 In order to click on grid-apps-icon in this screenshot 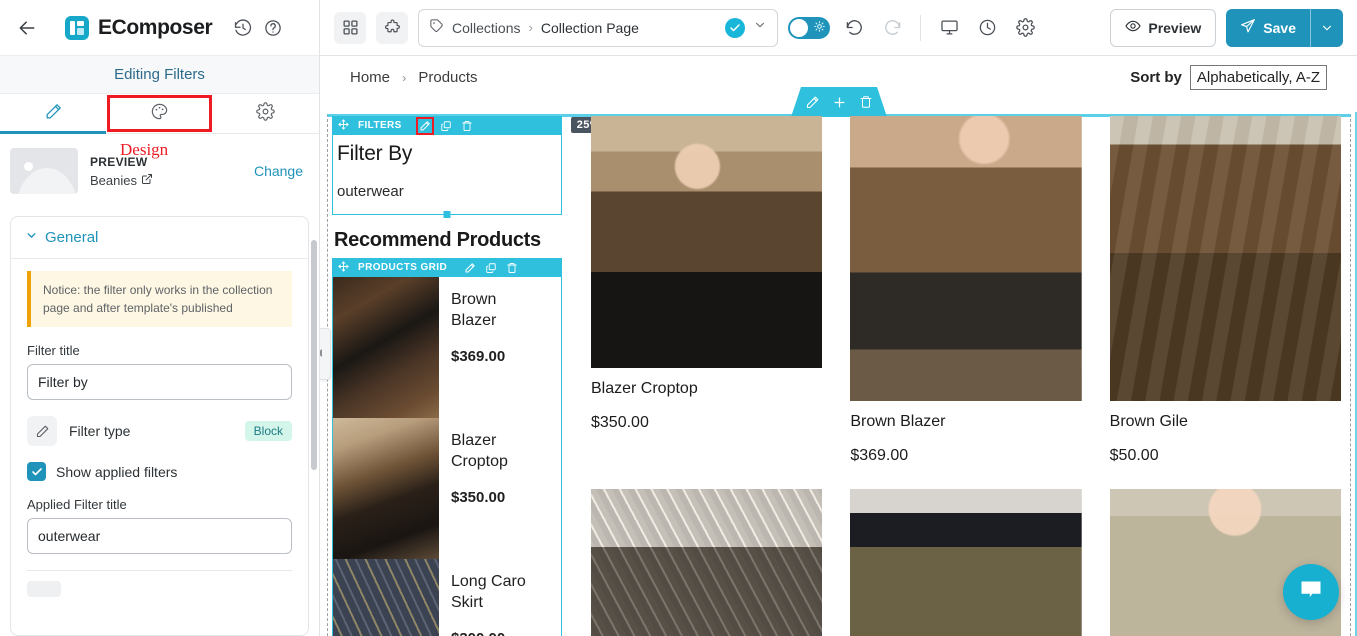, I will do `click(350, 27)`.